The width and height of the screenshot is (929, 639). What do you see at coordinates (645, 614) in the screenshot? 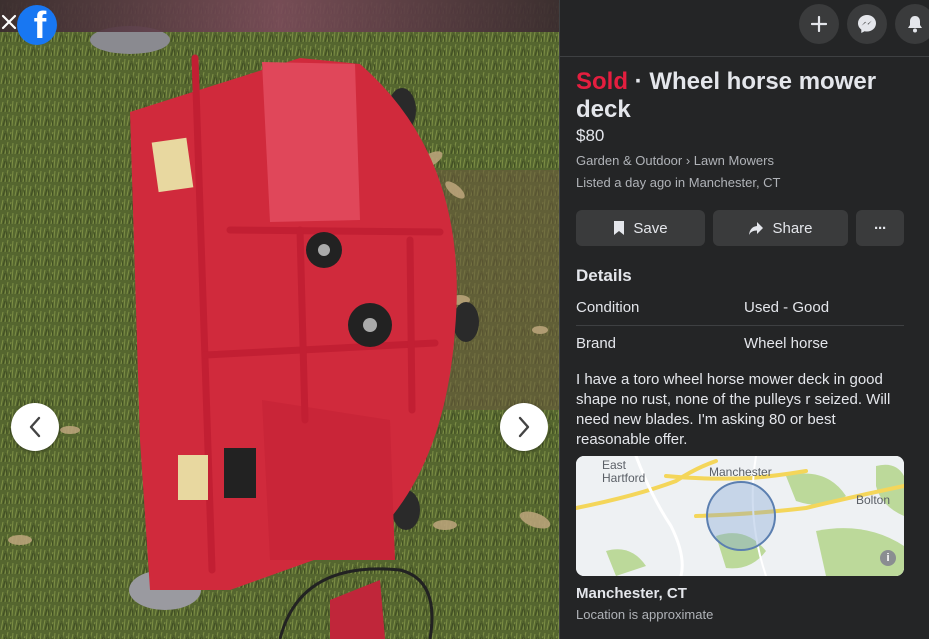
I see `location-note: Location is approximate` at bounding box center [645, 614].